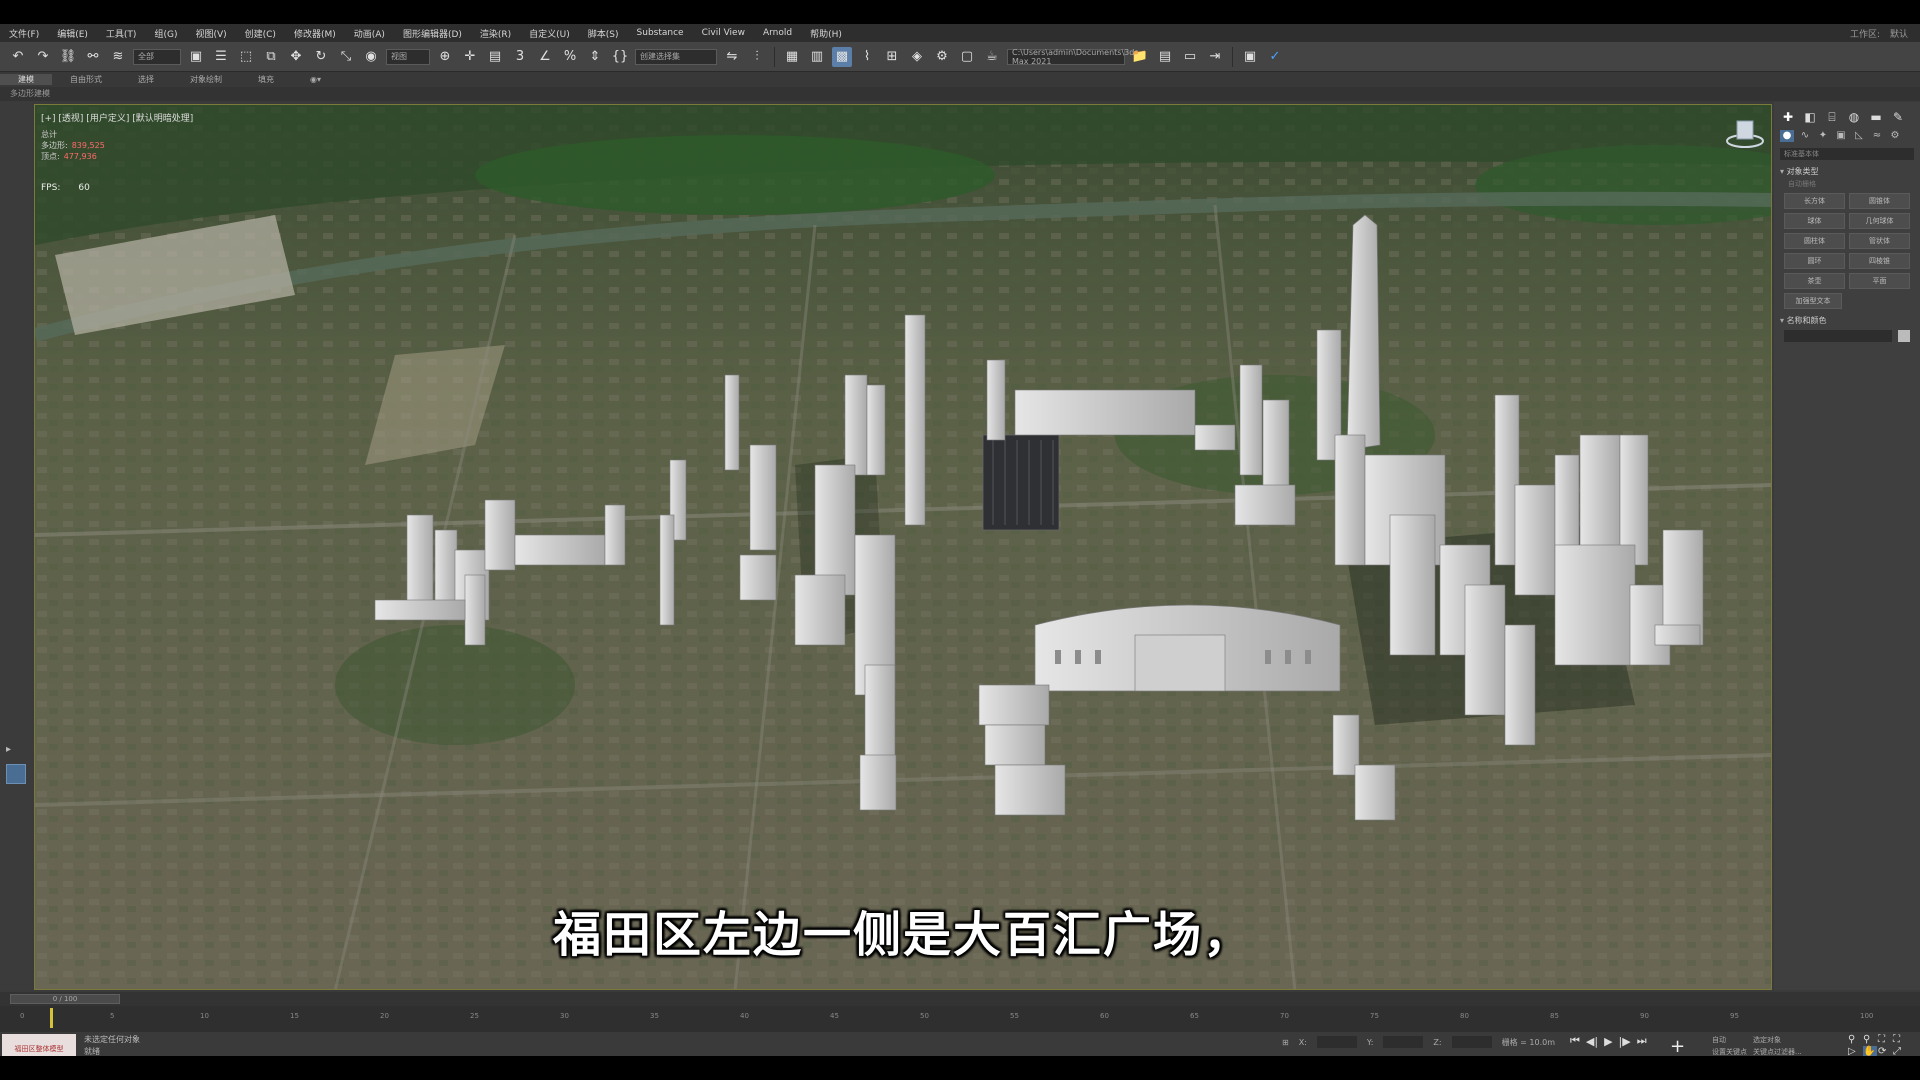 The image size is (1920, 1080). What do you see at coordinates (1190, 57) in the screenshot?
I see `folder-icon: ▭` at bounding box center [1190, 57].